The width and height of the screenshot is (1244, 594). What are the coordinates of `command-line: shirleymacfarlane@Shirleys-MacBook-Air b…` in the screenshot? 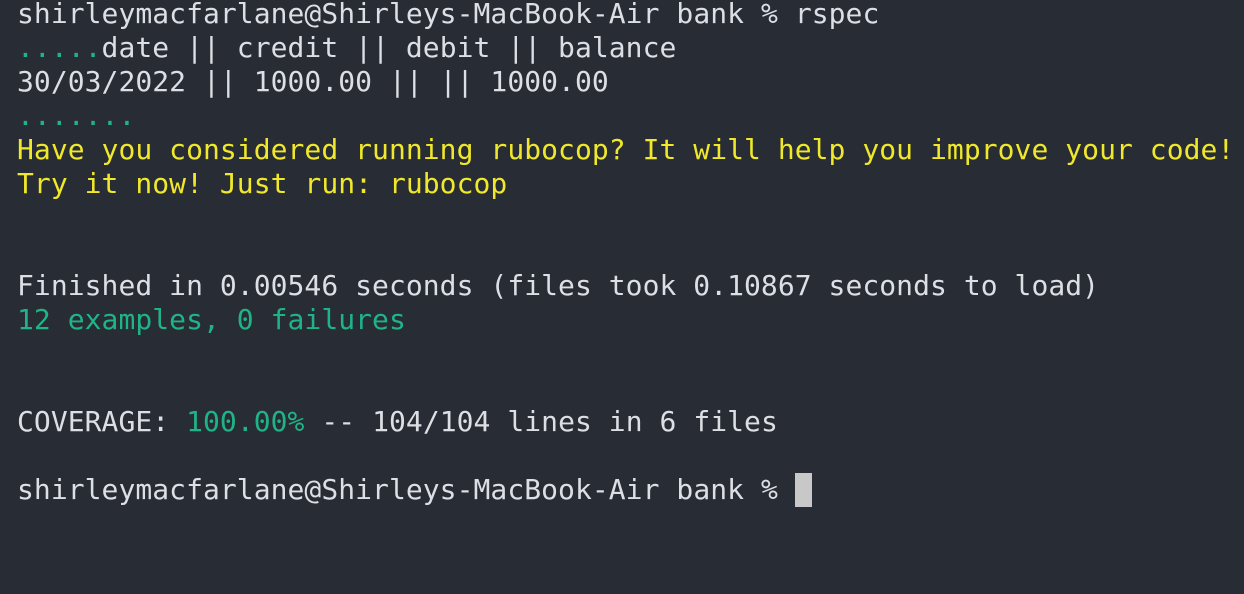 It's located at (448, 15).